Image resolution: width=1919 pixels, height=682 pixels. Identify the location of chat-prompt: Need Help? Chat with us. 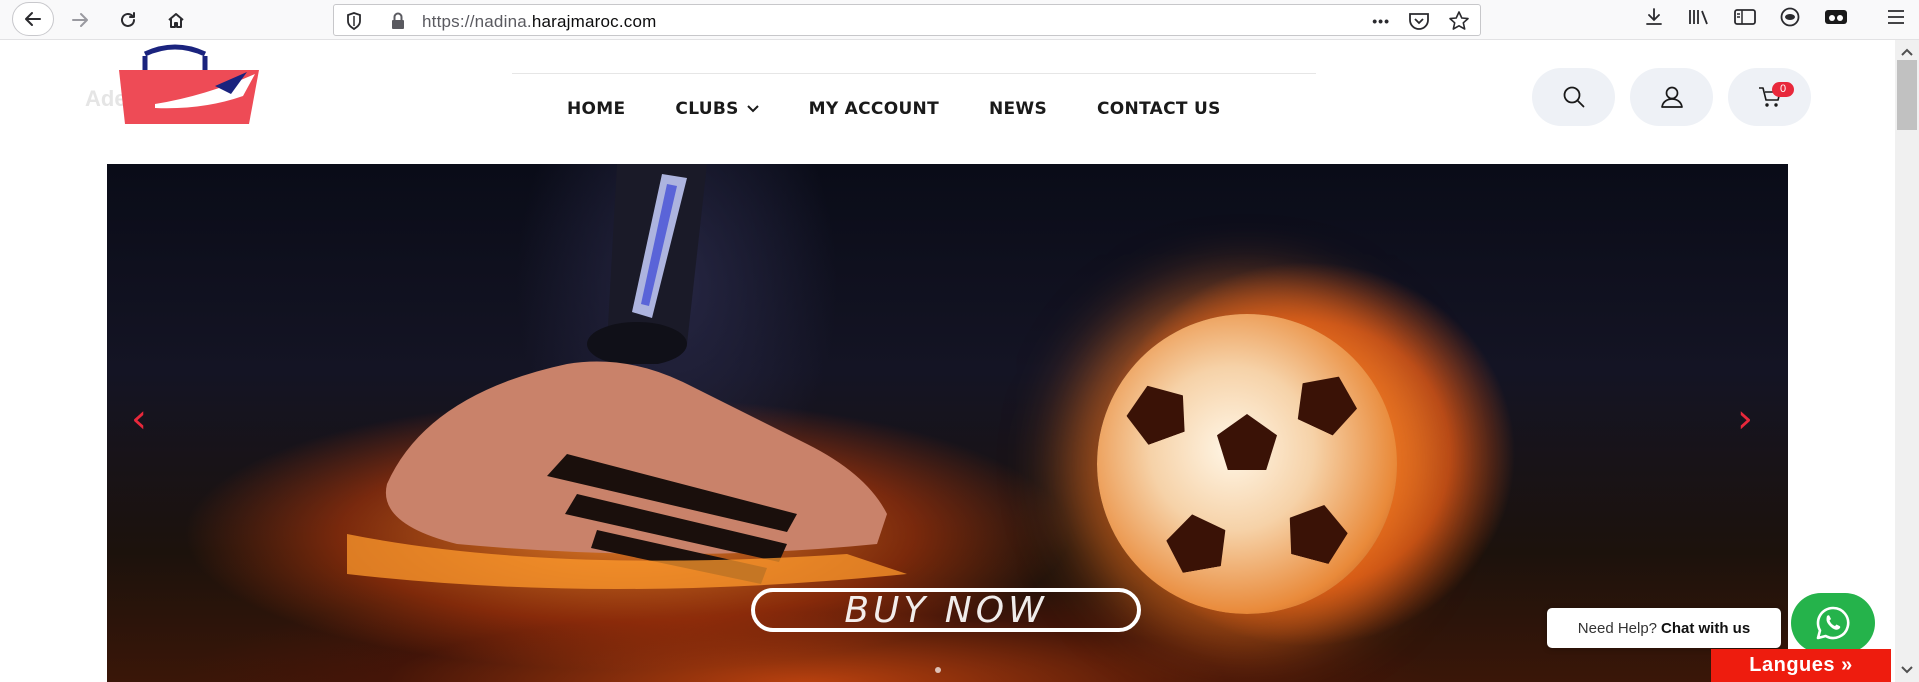
(1664, 628).